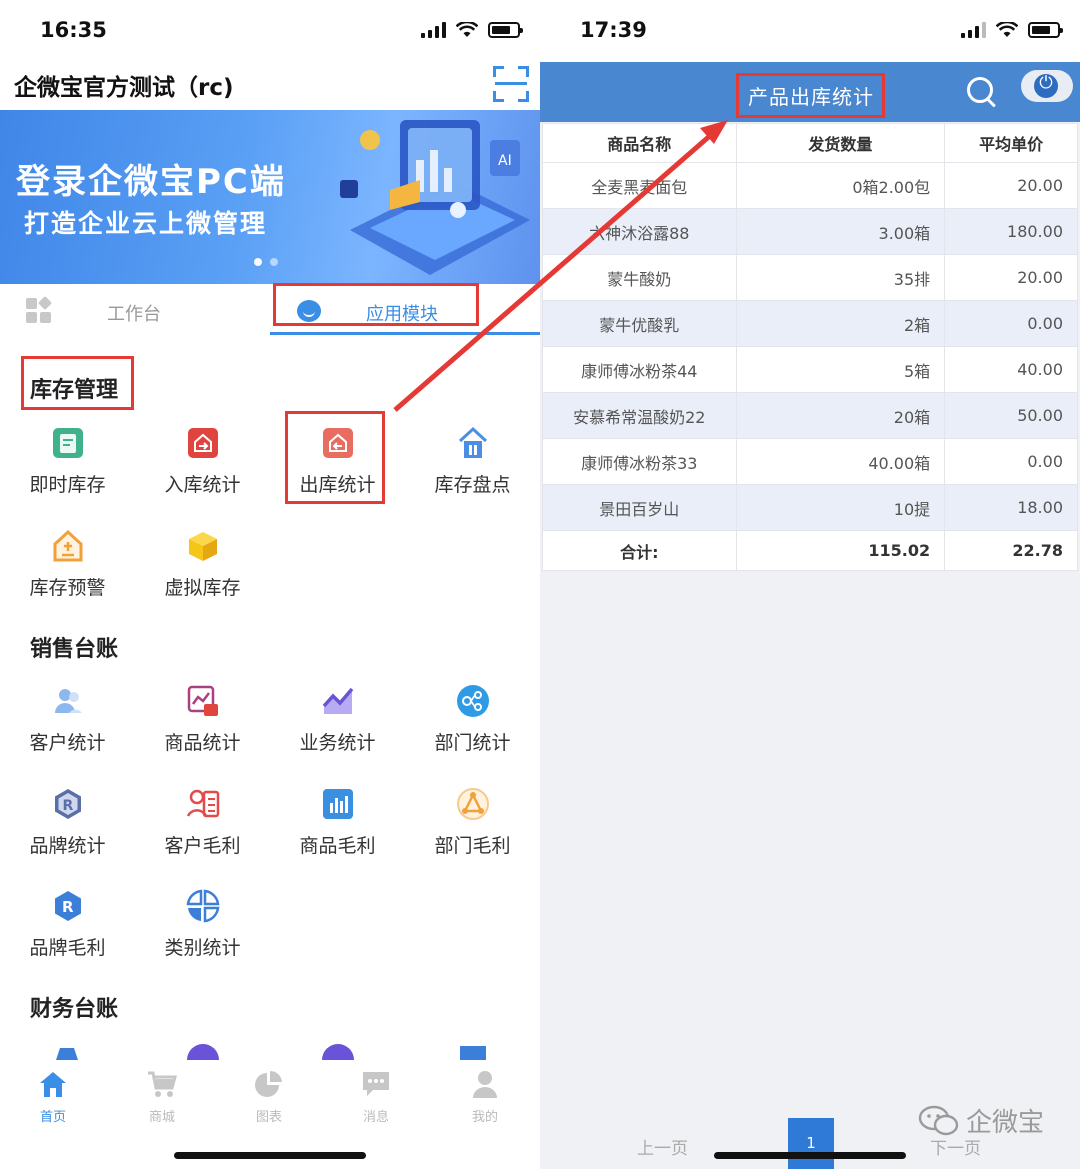 The image size is (1080, 1169). I want to click on finance-module-partial-icon, so click(67, 1054).